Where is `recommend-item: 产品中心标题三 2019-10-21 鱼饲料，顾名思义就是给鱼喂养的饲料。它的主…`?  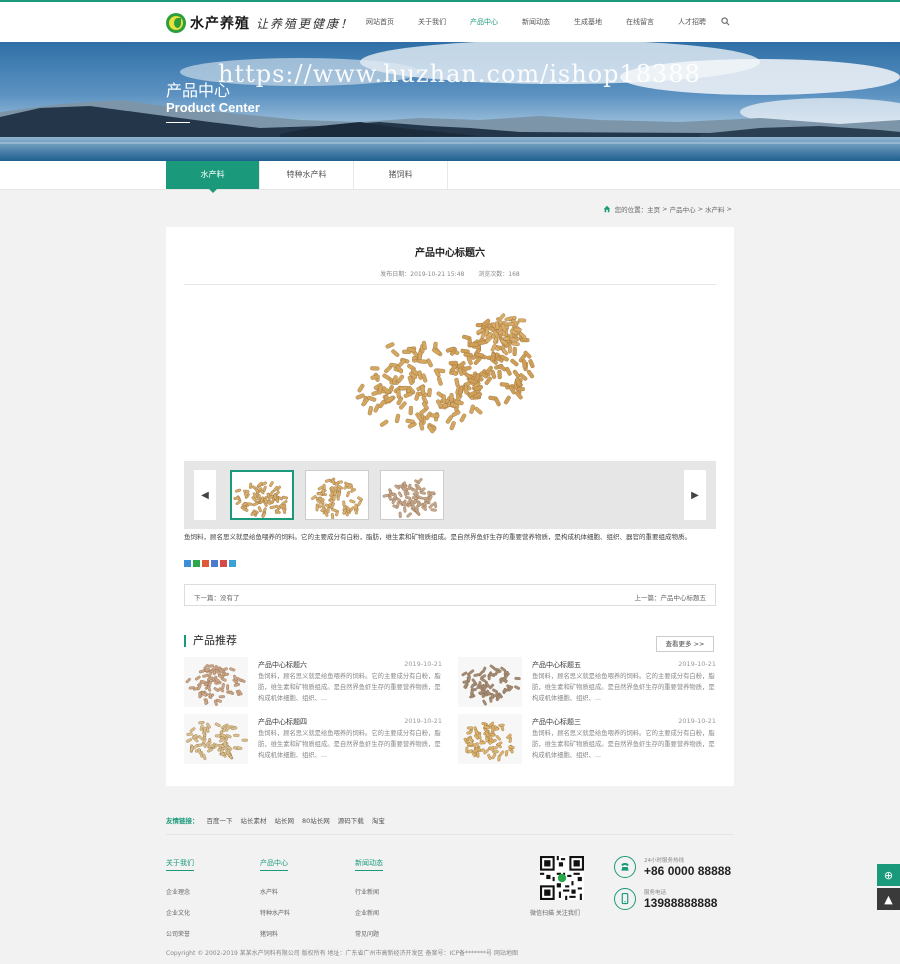
recommend-item: 产品中心标题三 2019-10-21 鱼饲料，顾名思义就是给鱼喂养的饲料。它的主… is located at coordinates (587, 739).